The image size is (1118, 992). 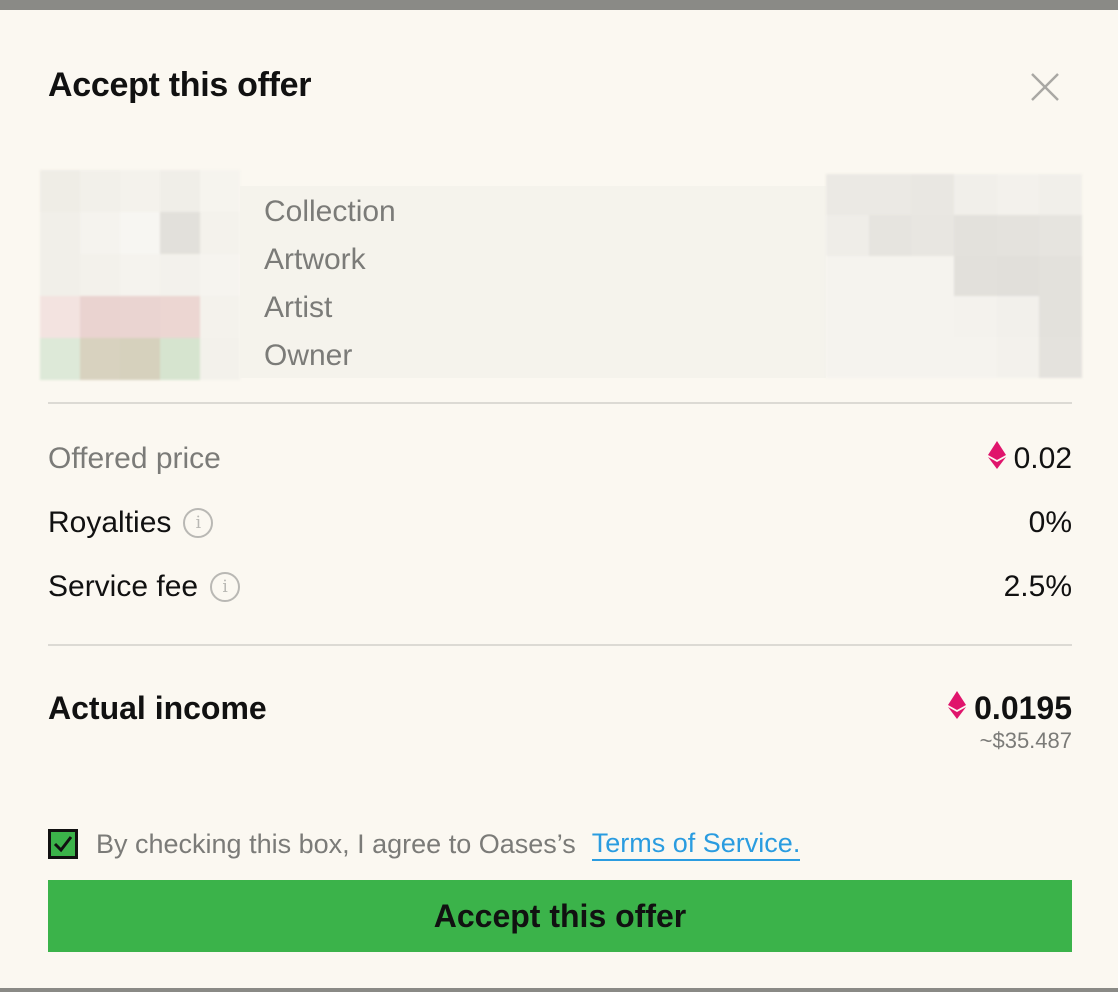 What do you see at coordinates (1025, 740) in the screenshot?
I see `actual-income-usd: ~$35.487` at bounding box center [1025, 740].